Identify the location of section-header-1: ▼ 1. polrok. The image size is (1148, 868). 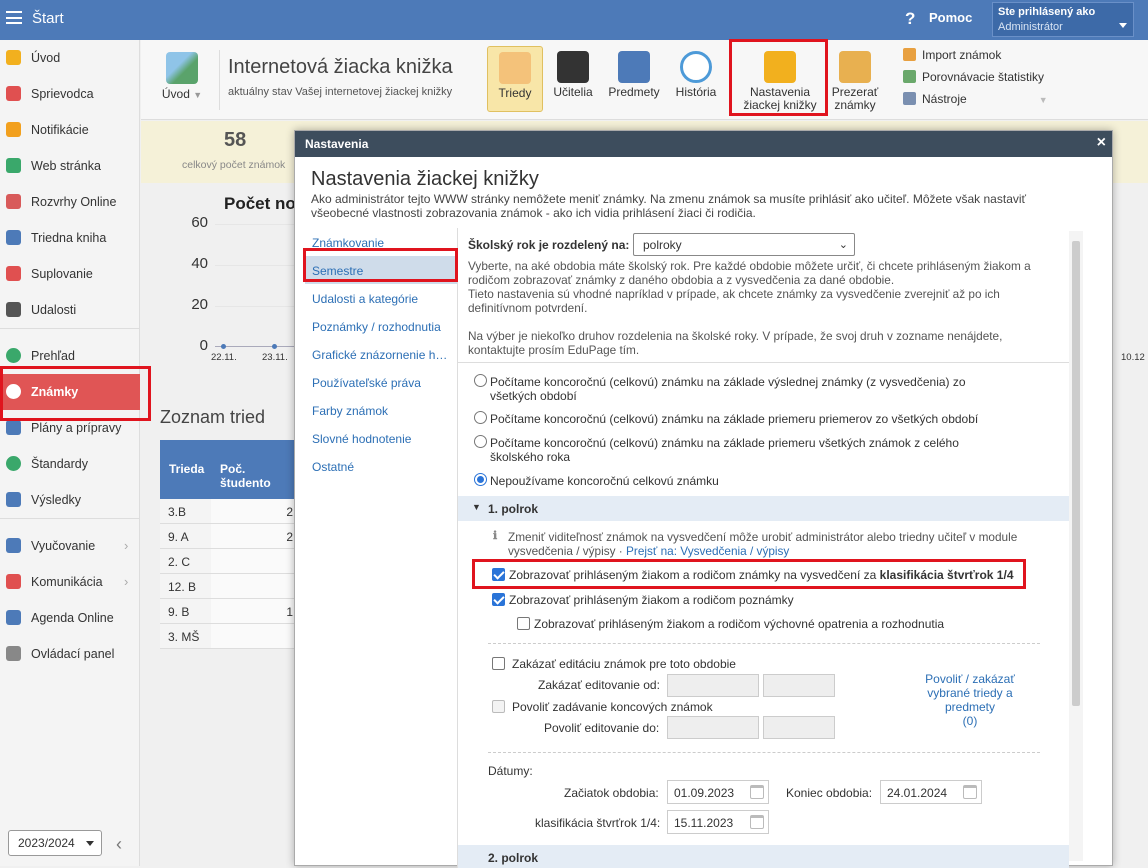
(763, 508).